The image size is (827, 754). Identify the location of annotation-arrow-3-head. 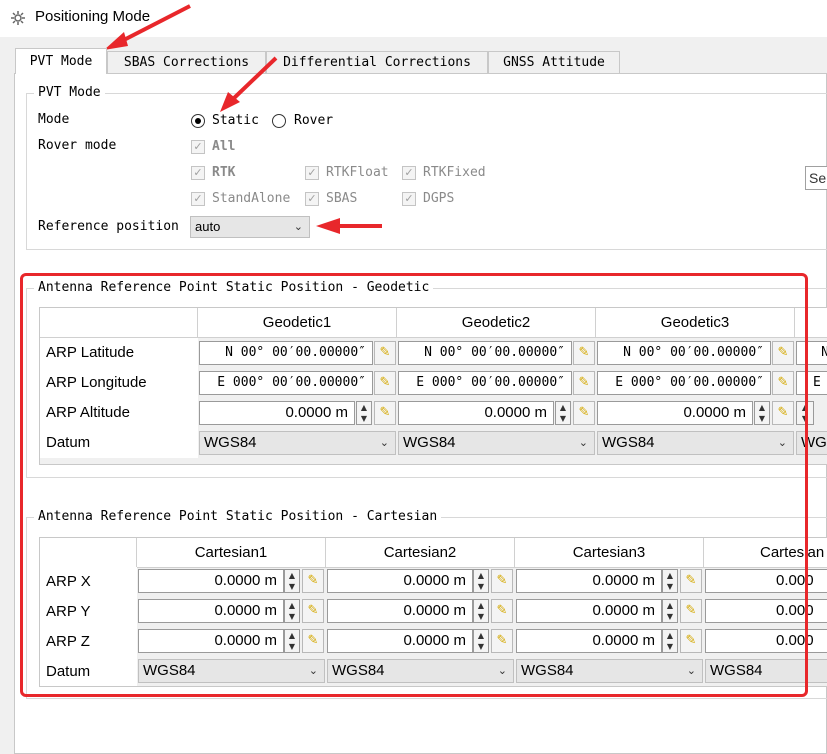
(328, 226).